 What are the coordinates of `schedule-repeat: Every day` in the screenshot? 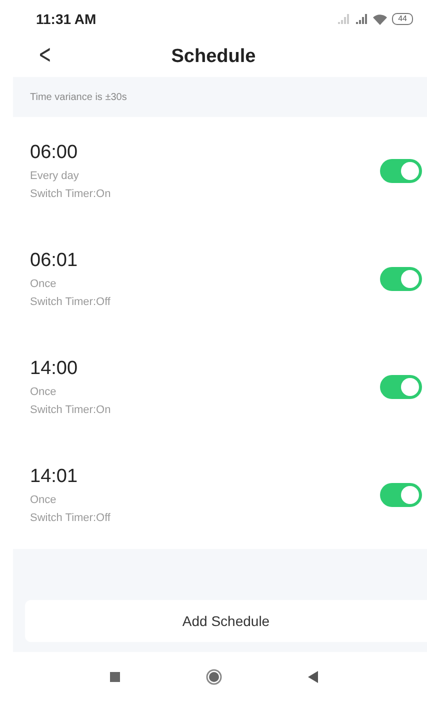 It's located at (55, 176).